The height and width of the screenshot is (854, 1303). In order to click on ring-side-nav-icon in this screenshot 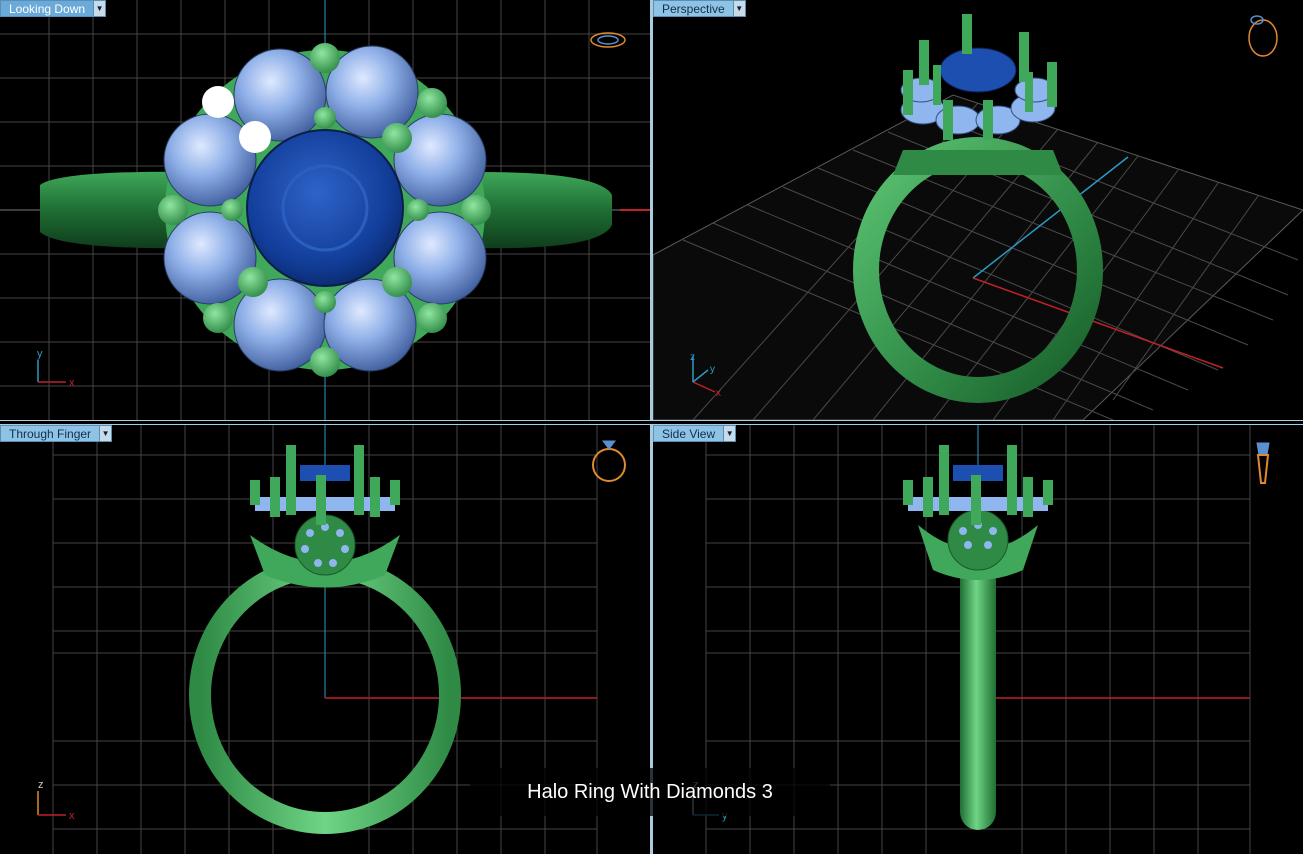, I will do `click(1263, 463)`.